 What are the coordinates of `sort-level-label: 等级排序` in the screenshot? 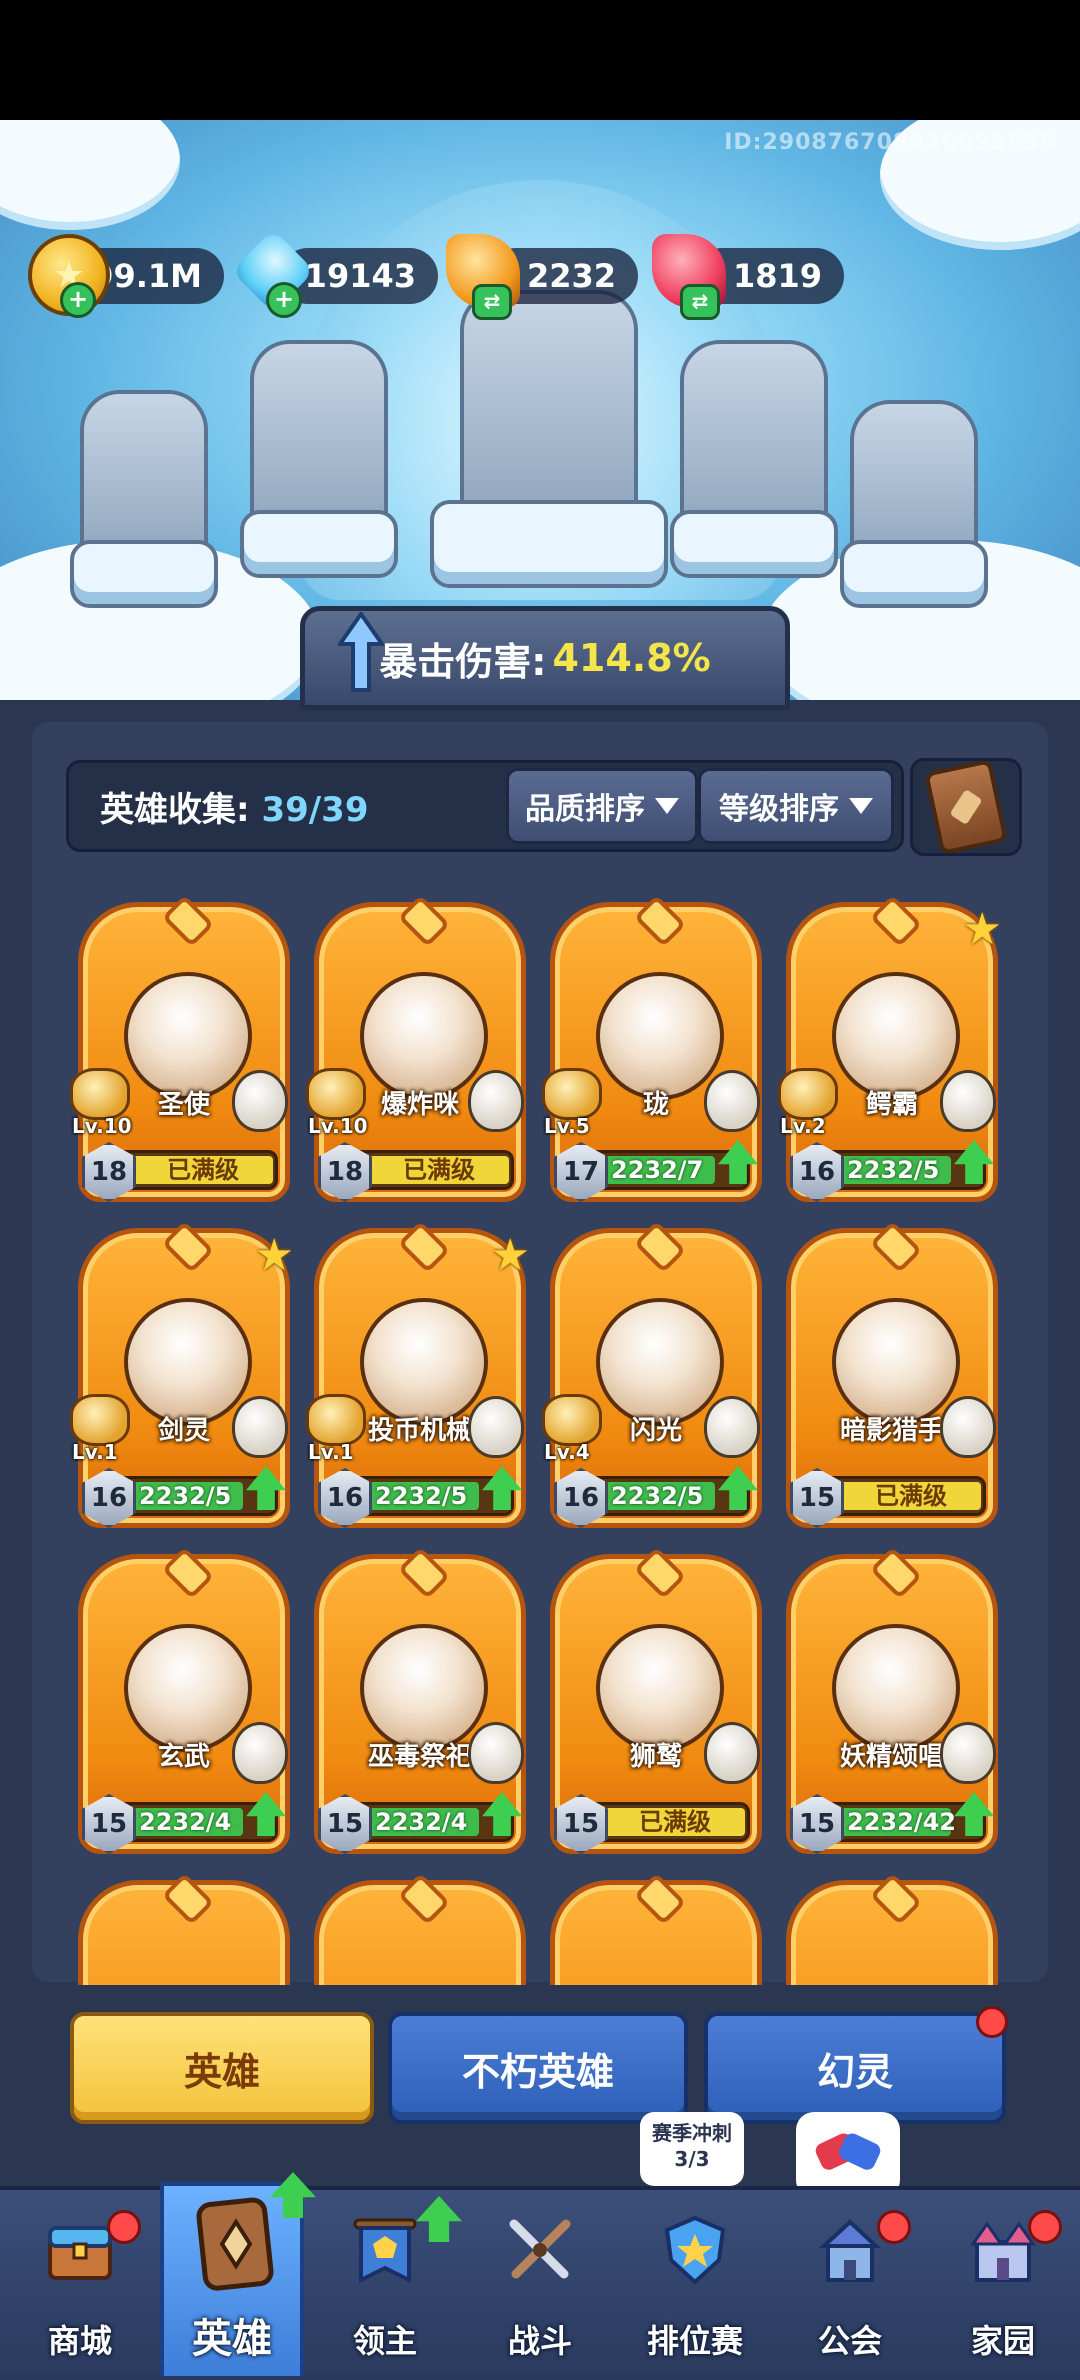 It's located at (779, 809).